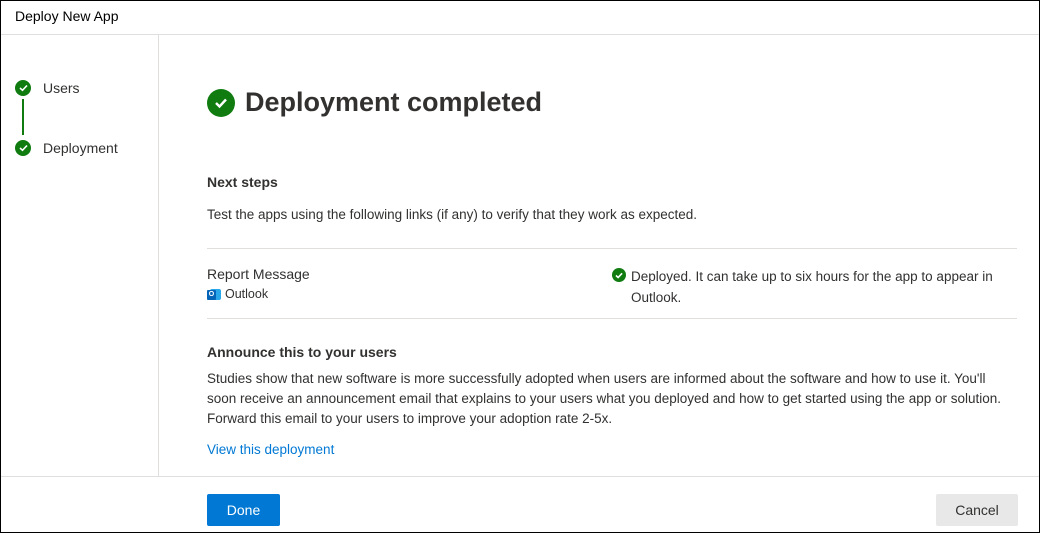 The width and height of the screenshot is (1040, 533). I want to click on next-steps-heading: Next steps, so click(242, 182).